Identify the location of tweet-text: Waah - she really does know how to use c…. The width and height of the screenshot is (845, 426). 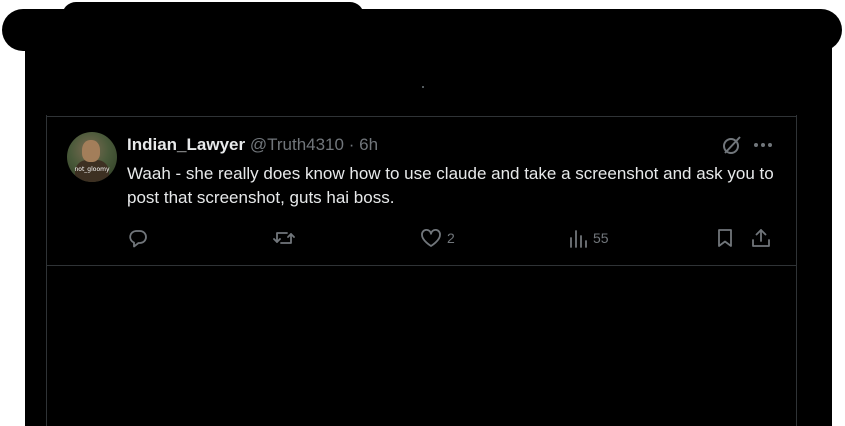
(450, 185).